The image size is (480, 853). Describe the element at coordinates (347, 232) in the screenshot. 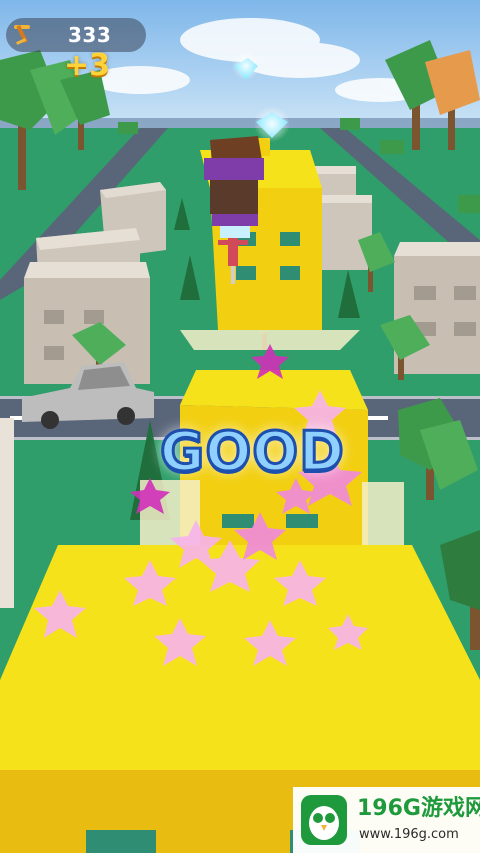

I see `building-gray-right-mid` at that location.